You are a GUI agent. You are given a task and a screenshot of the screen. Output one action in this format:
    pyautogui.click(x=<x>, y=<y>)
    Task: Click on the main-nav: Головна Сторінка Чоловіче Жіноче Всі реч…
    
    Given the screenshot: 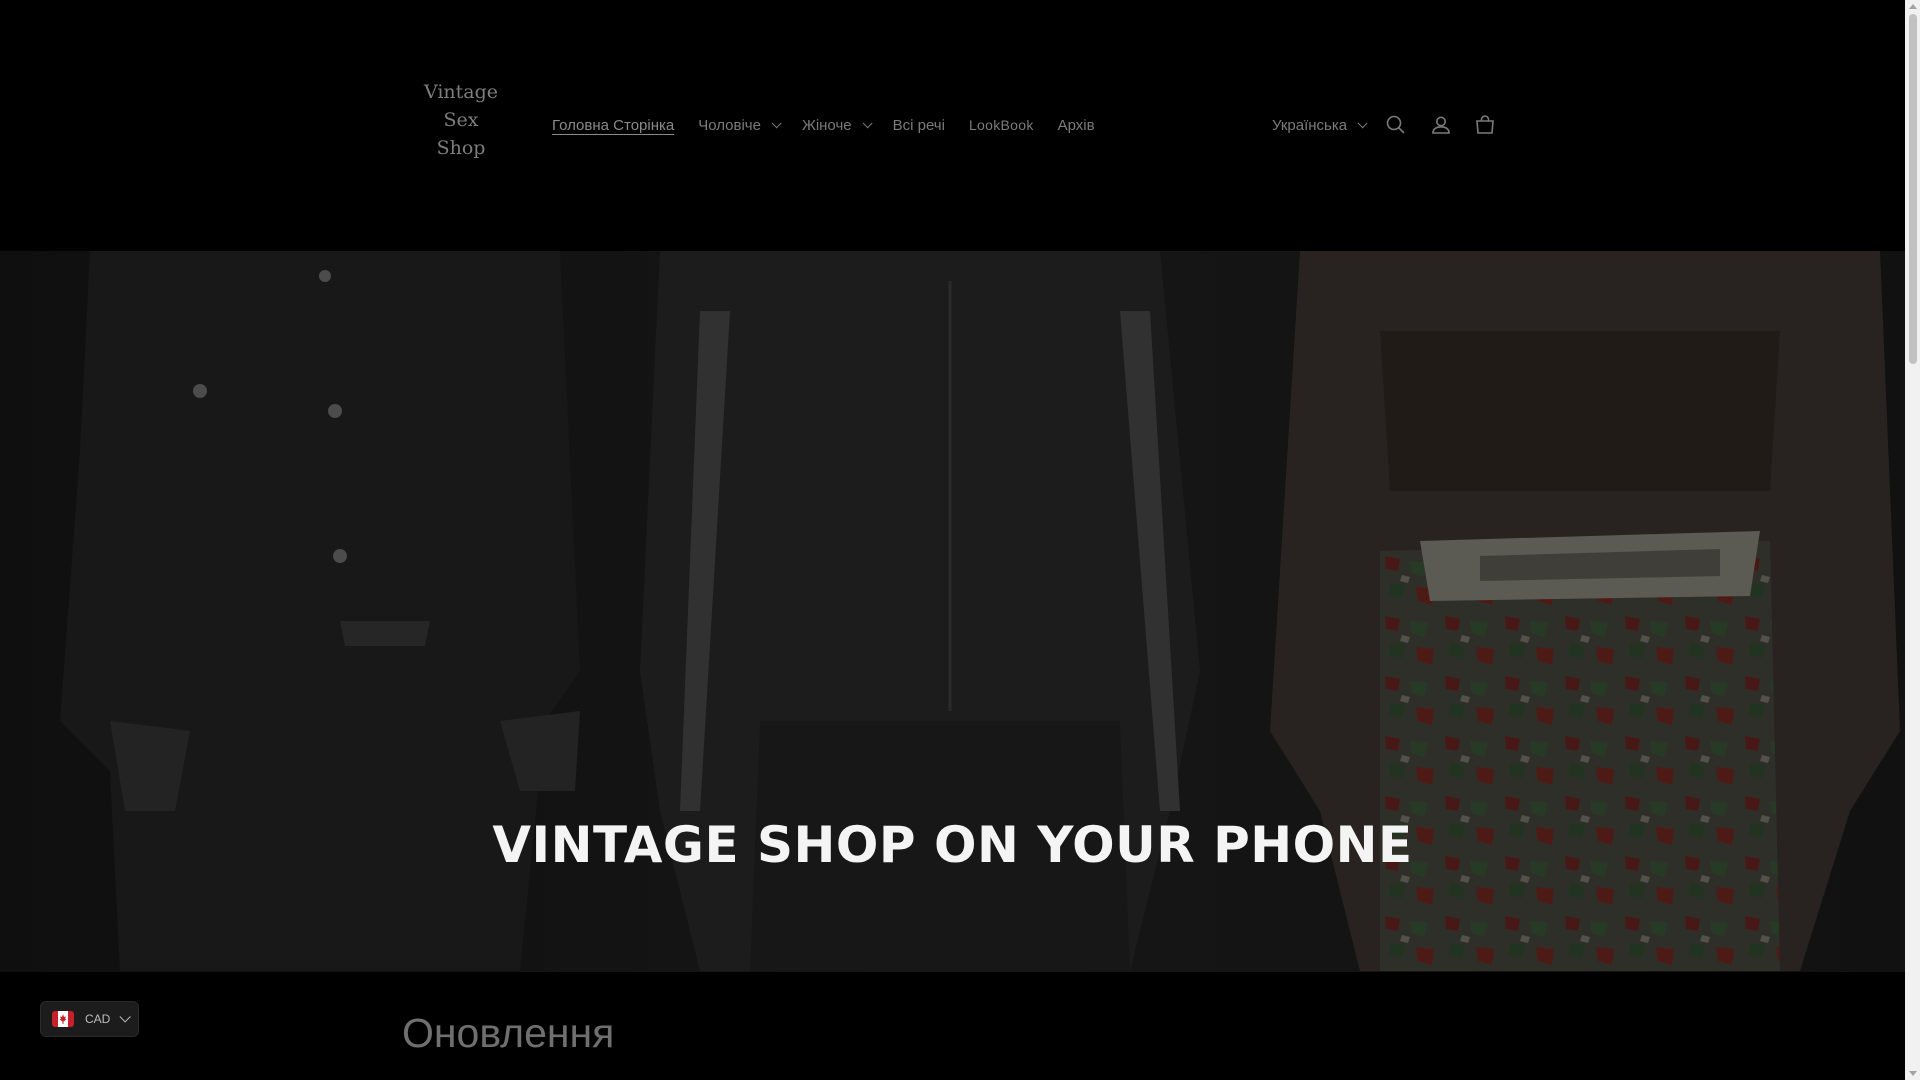 What is the action you would take?
    pyautogui.click(x=835, y=125)
    